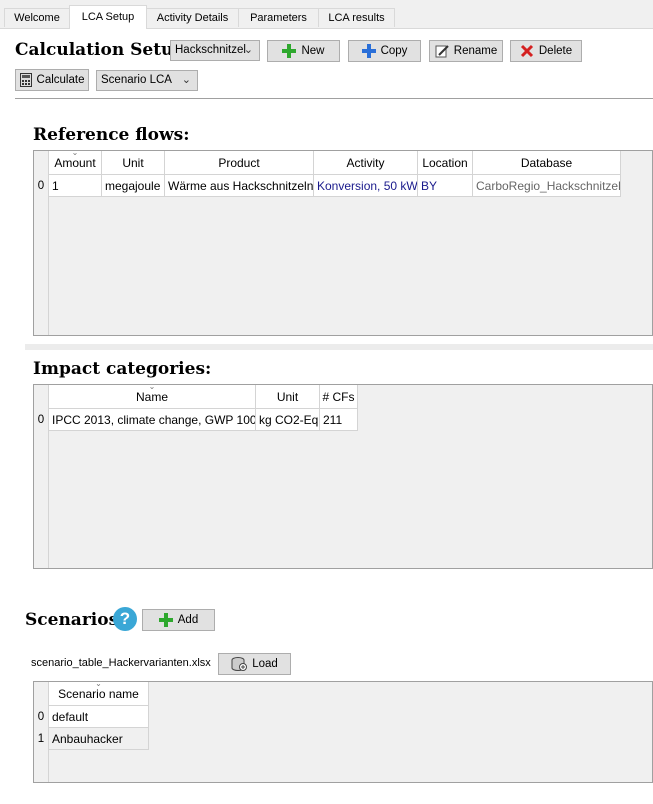  I want to click on copy-button: Copy, so click(384, 51).